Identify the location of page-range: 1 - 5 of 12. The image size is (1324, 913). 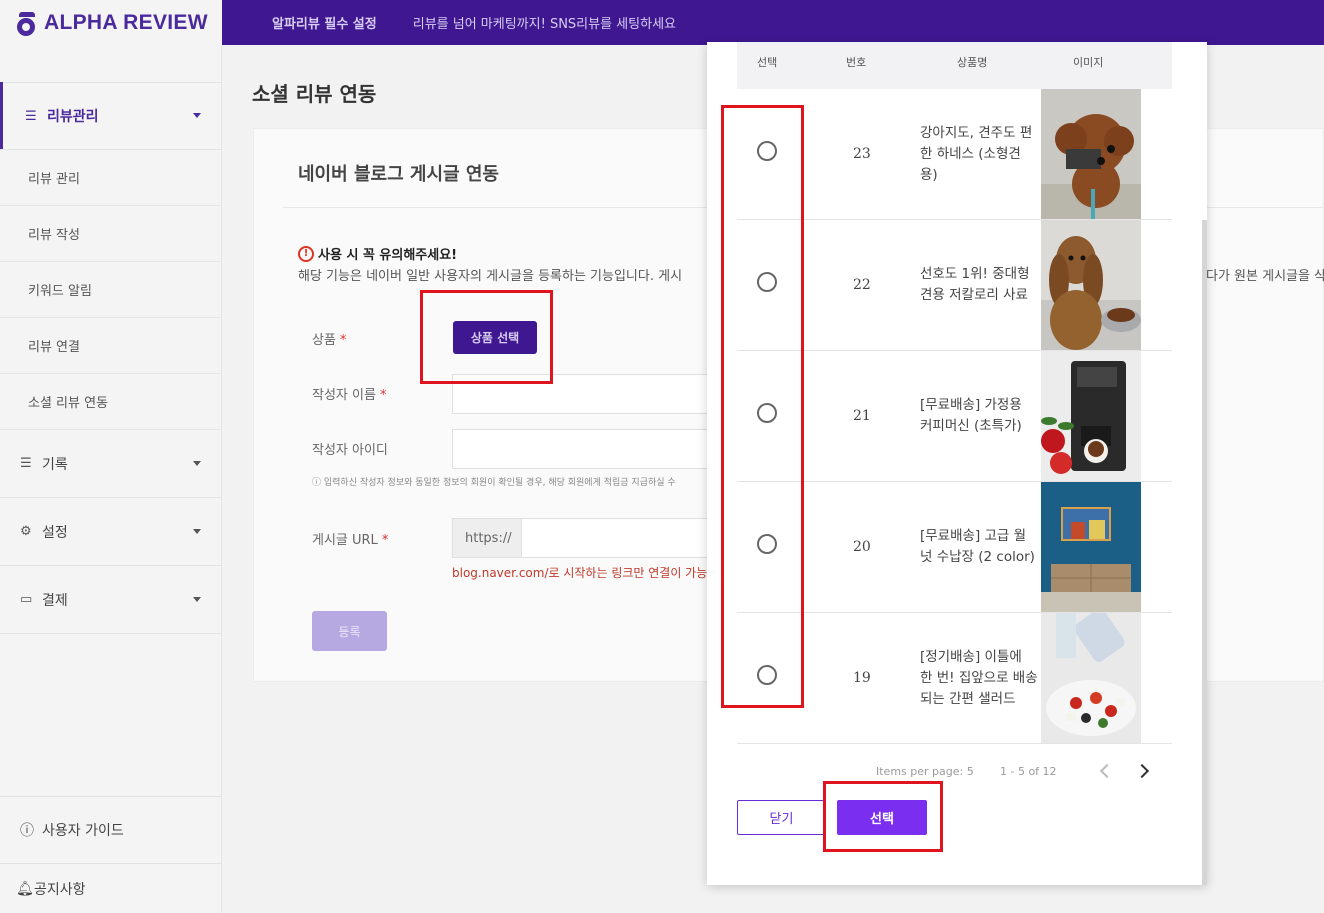
(1028, 771).